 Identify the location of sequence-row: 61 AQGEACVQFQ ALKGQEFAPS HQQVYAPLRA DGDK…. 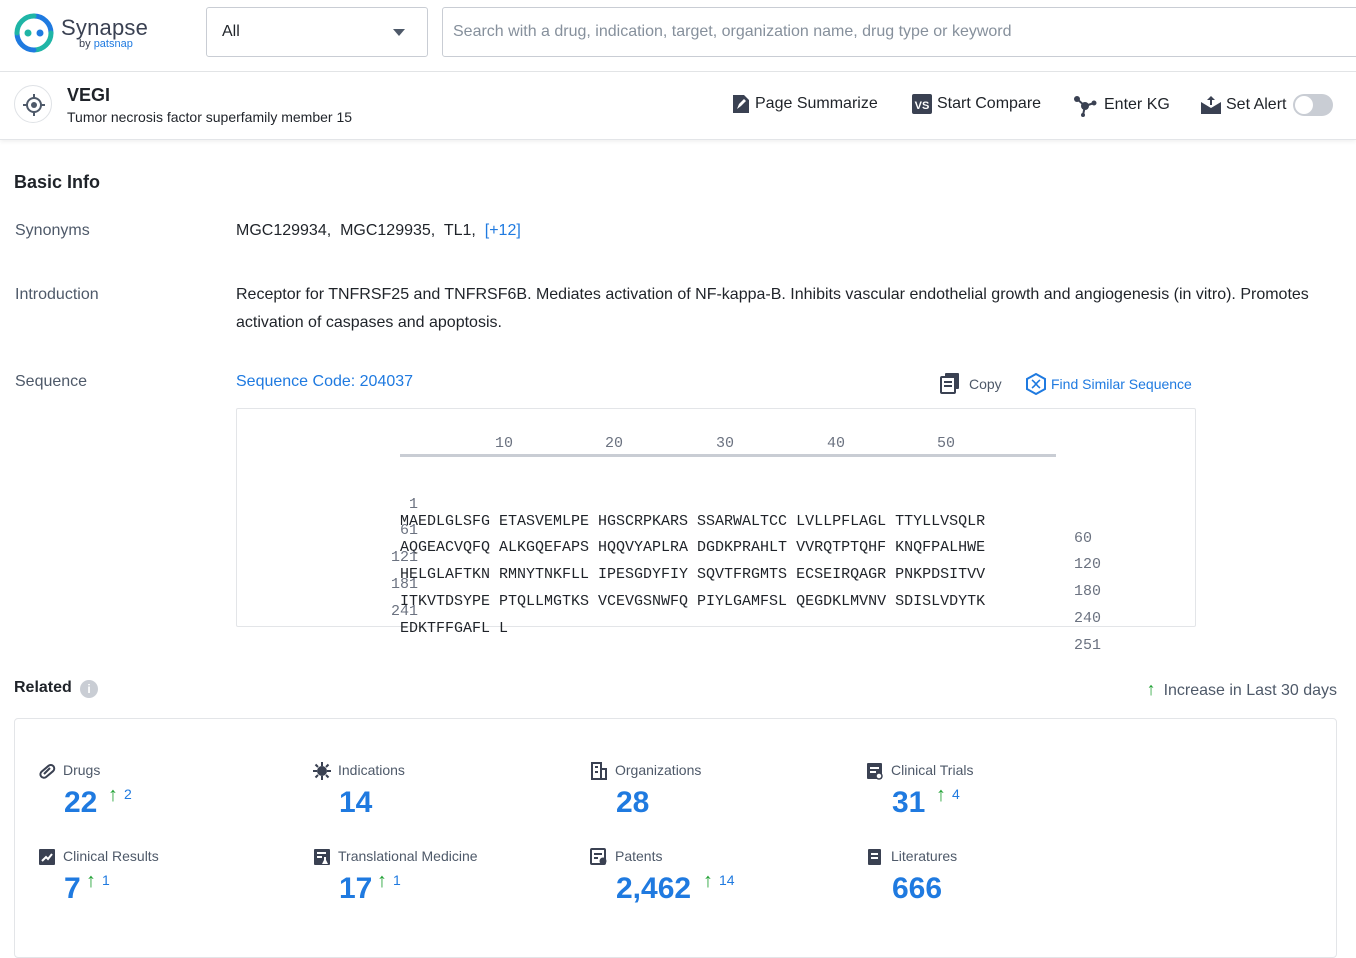
(716, 515).